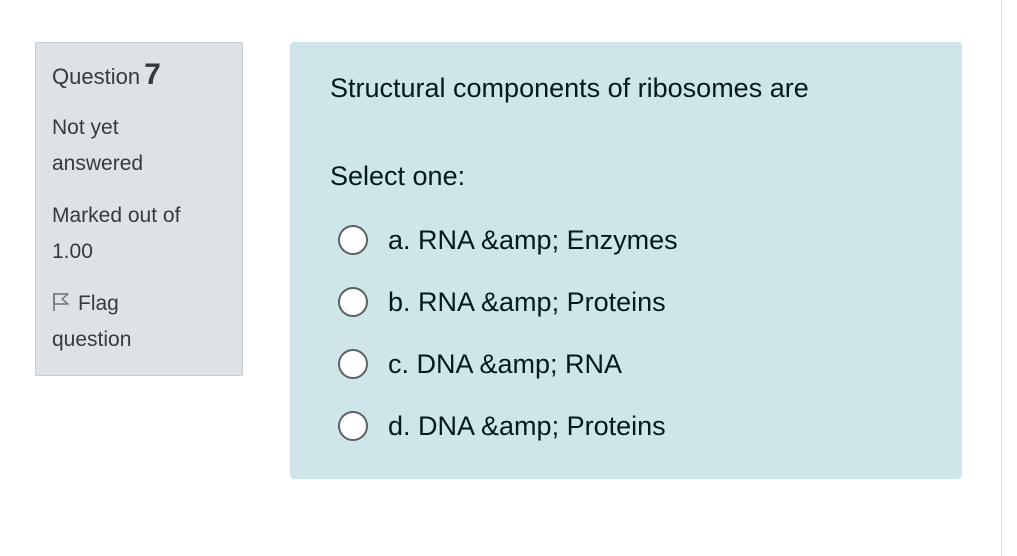 The image size is (1017, 556). Describe the element at coordinates (85, 127) in the screenshot. I see `question-state-line1: Not yet` at that location.